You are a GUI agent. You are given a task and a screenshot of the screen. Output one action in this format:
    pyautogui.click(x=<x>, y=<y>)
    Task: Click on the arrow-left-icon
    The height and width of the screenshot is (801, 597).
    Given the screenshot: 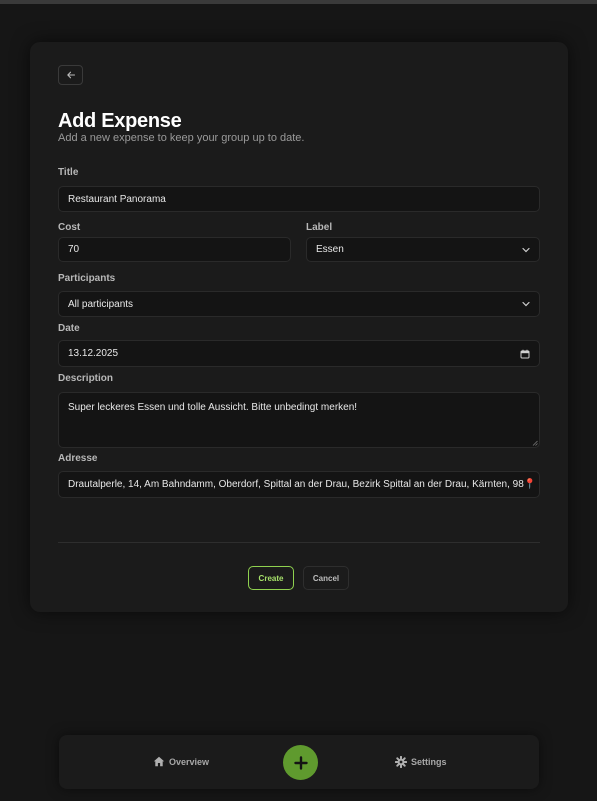 What is the action you would take?
    pyautogui.click(x=70, y=75)
    